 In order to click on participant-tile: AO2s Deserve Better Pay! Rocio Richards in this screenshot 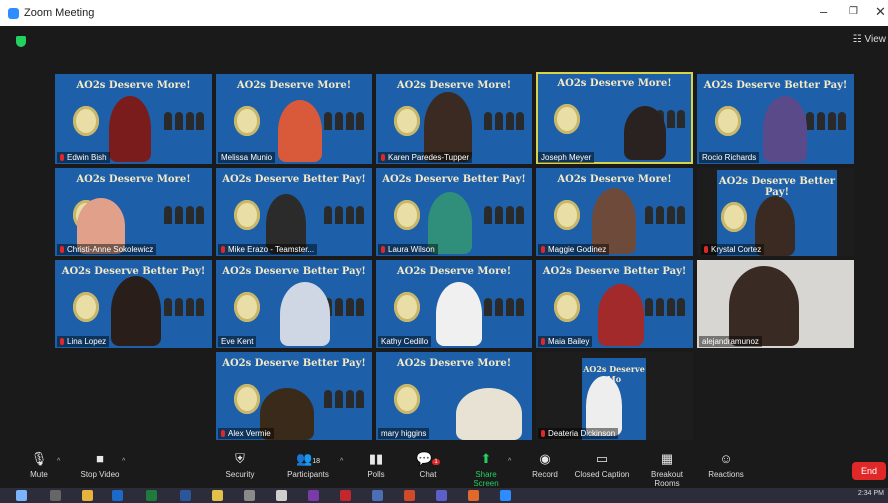, I will do `click(775, 119)`.